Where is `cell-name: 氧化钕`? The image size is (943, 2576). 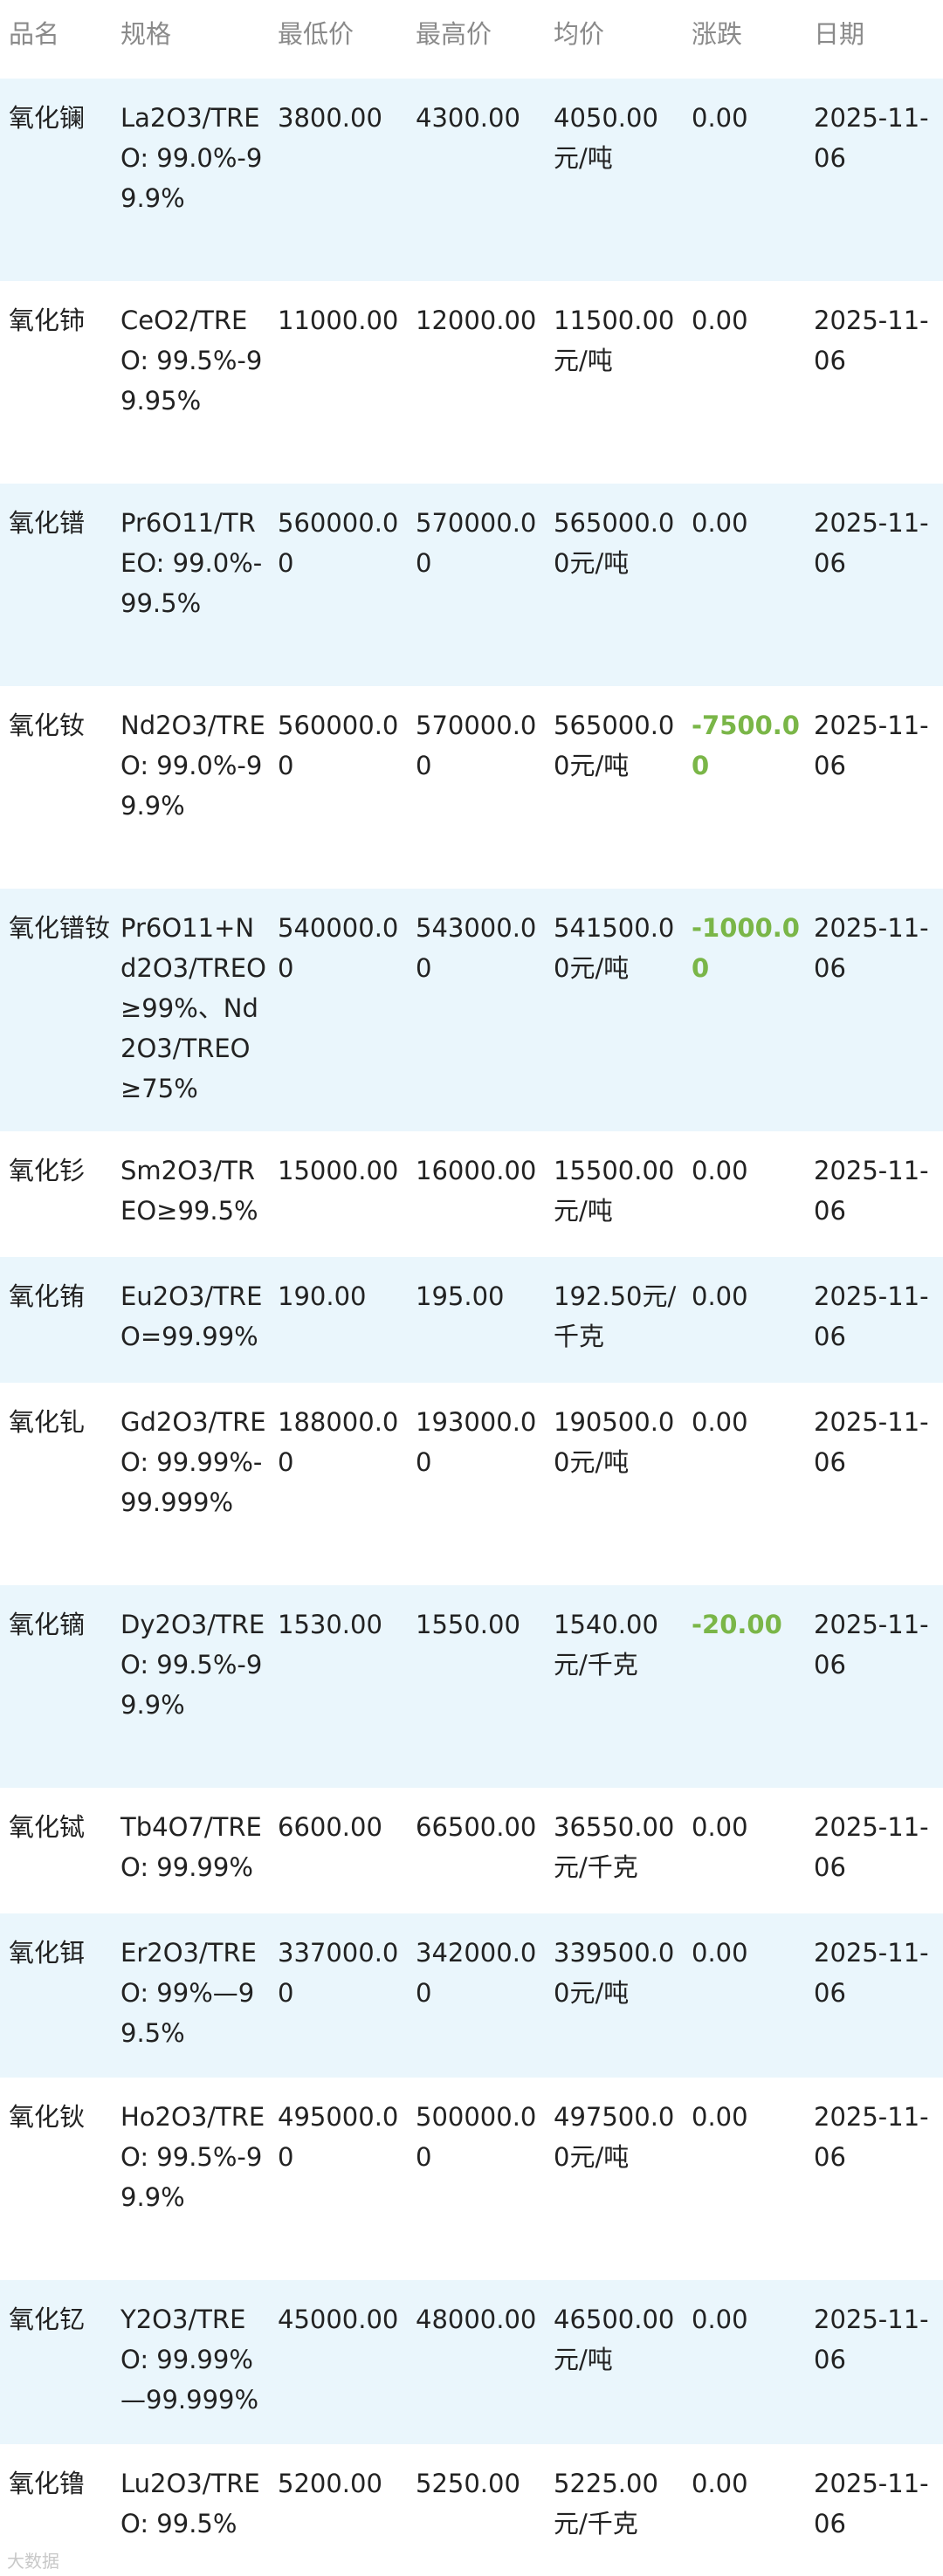
cell-name: 氧化钕 is located at coordinates (47, 725).